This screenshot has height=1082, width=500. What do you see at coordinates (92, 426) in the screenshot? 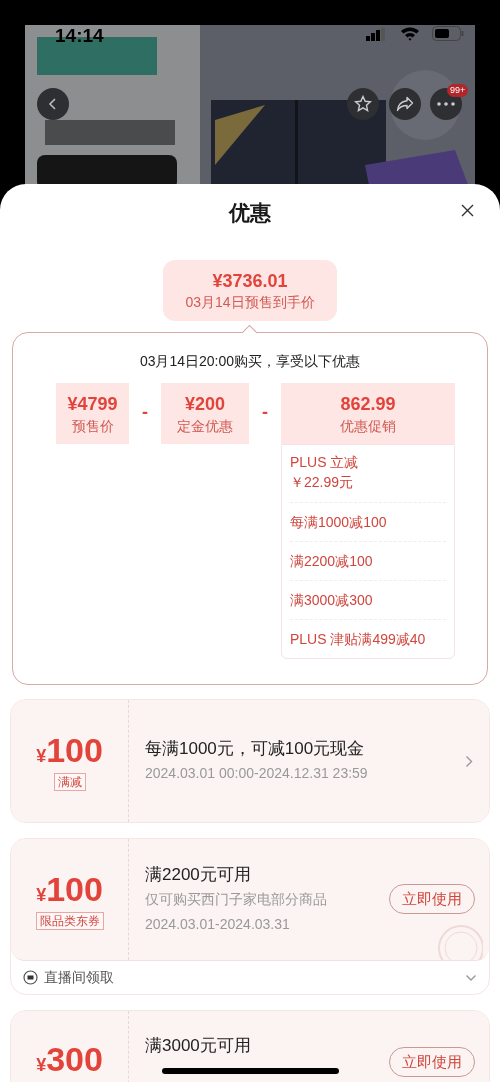
I see `term-label: 预售价` at bounding box center [92, 426].